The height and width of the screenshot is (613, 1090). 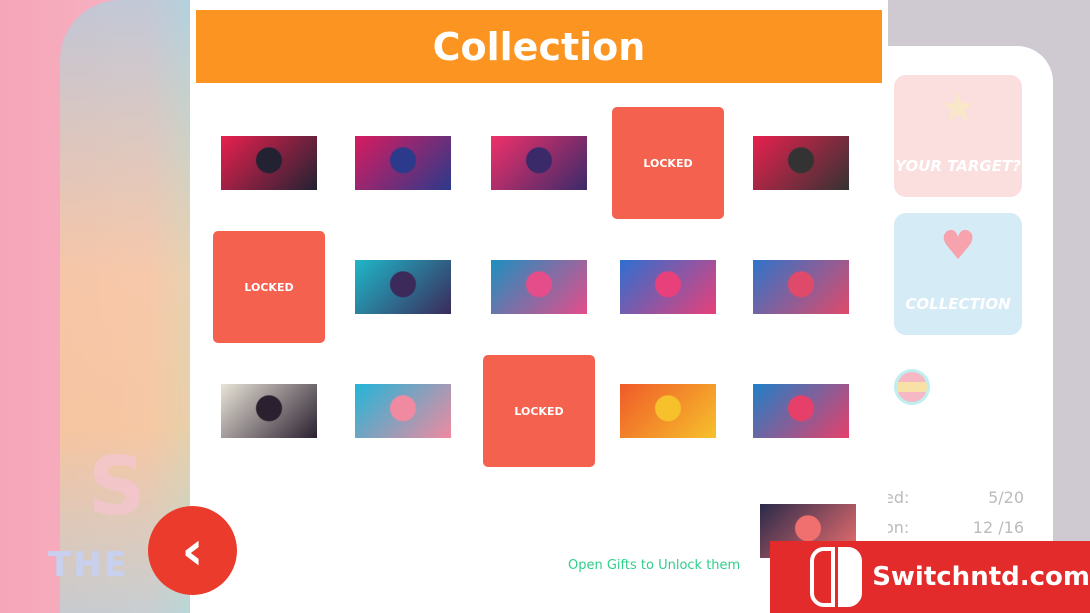 What do you see at coordinates (539, 46) in the screenshot?
I see `page-title: Collection` at bounding box center [539, 46].